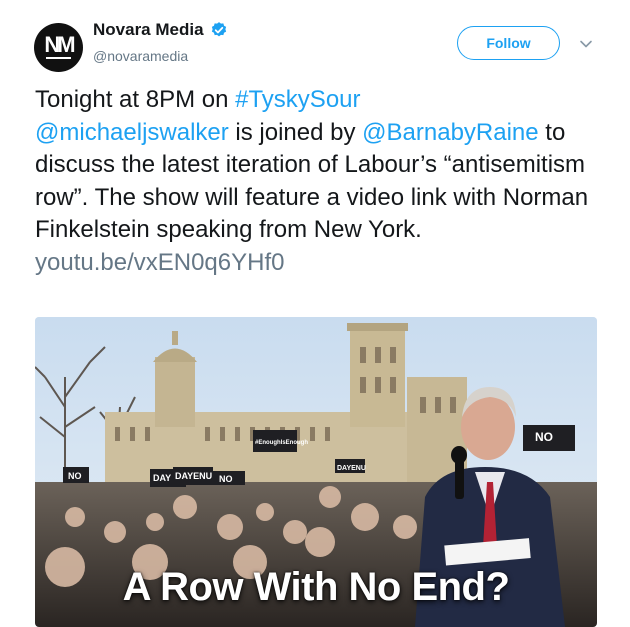 This screenshot has width=630, height=627. Describe the element at coordinates (59, 44) in the screenshot. I see `avatar-logo: NM` at that location.